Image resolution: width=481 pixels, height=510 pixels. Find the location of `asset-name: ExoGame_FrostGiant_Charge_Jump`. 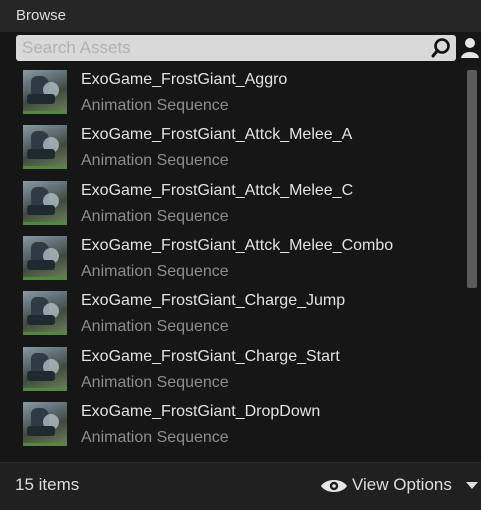

asset-name: ExoGame_FrostGiant_Charge_Jump is located at coordinates (213, 301).